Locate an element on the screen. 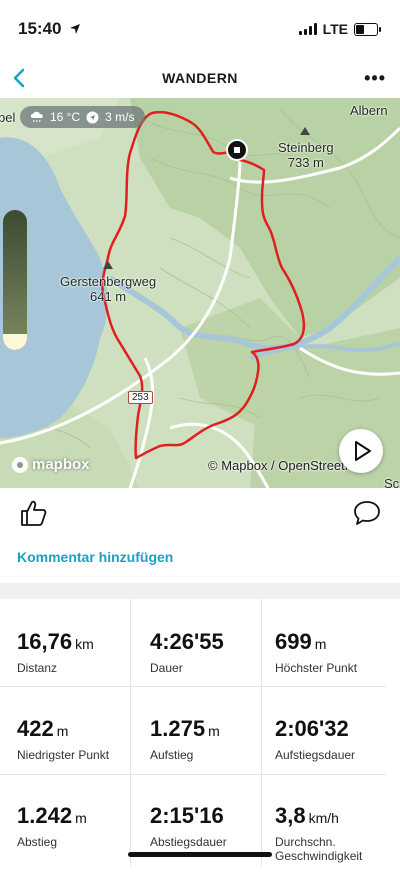 The width and height of the screenshot is (400, 891). stat-number: 3,8 is located at coordinates (290, 815).